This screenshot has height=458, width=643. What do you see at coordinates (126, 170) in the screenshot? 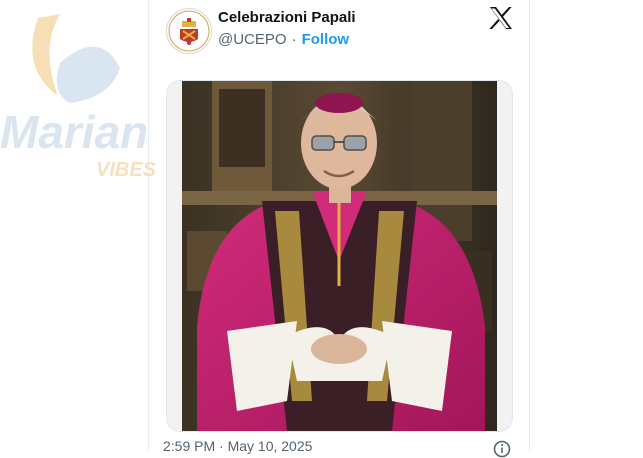
I see `svg-text: VIBES` at bounding box center [126, 170].